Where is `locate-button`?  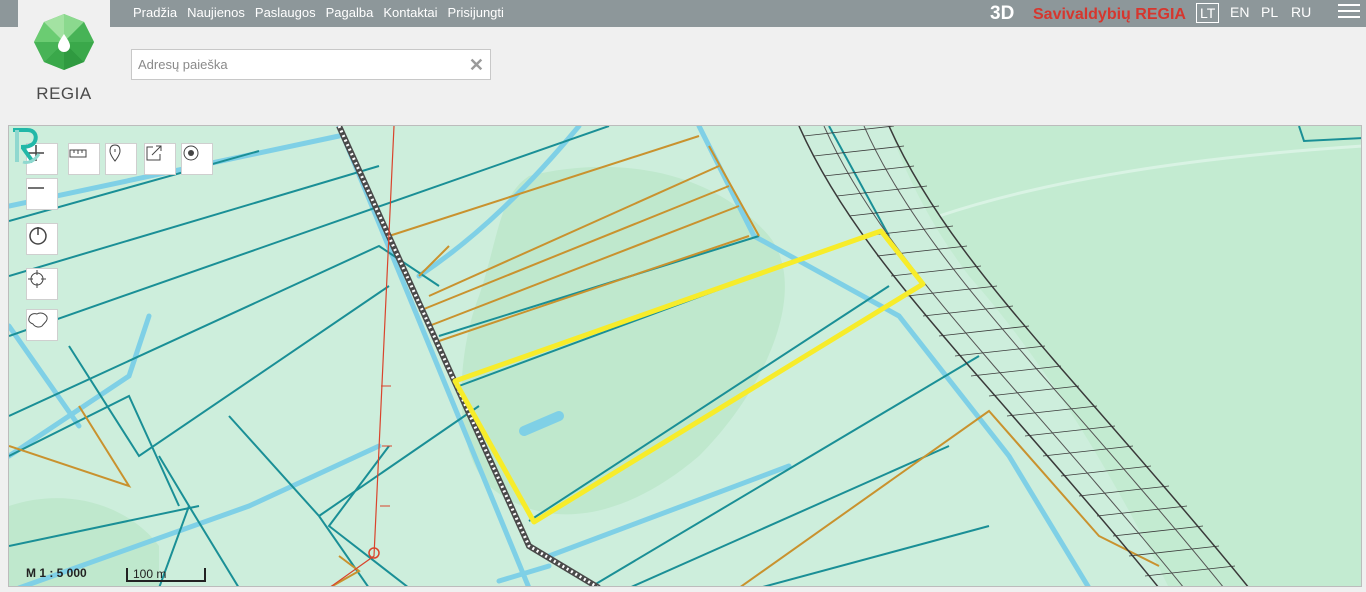
locate-button is located at coordinates (197, 159).